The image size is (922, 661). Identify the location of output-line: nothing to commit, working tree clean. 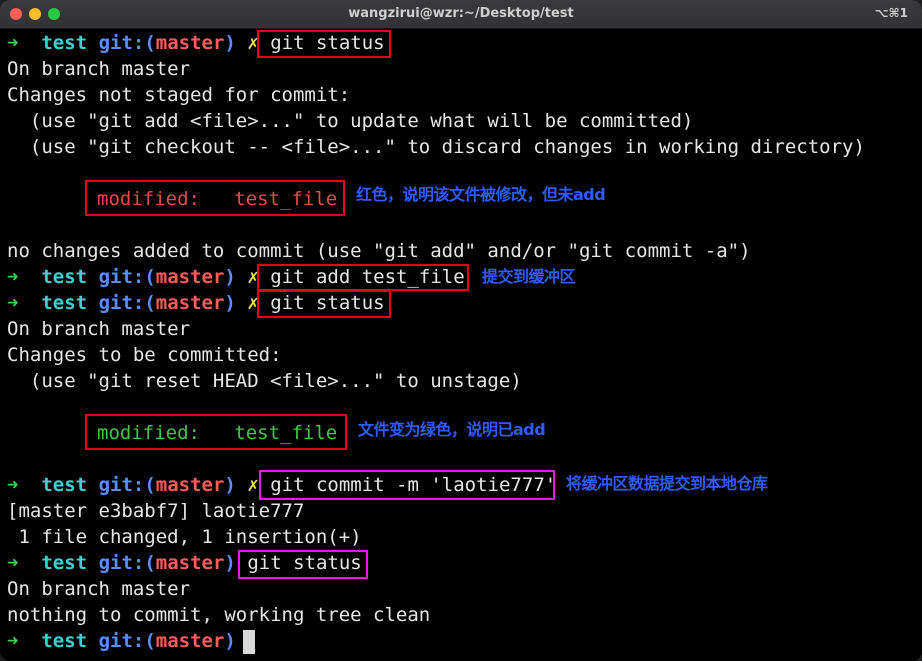
(219, 615).